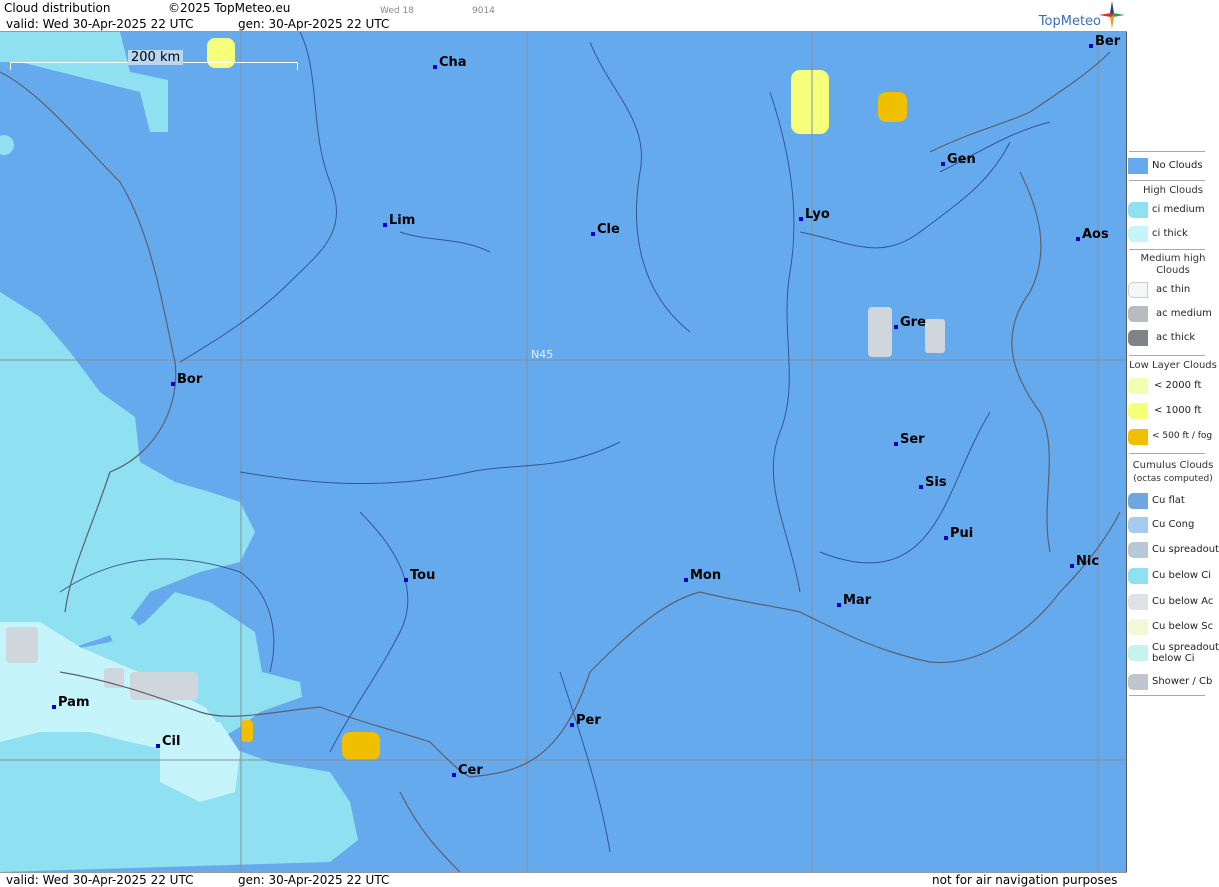 Image resolution: width=1219 pixels, height=887 pixels. What do you see at coordinates (399, 221) in the screenshot?
I see `city-lim: Lim` at bounding box center [399, 221].